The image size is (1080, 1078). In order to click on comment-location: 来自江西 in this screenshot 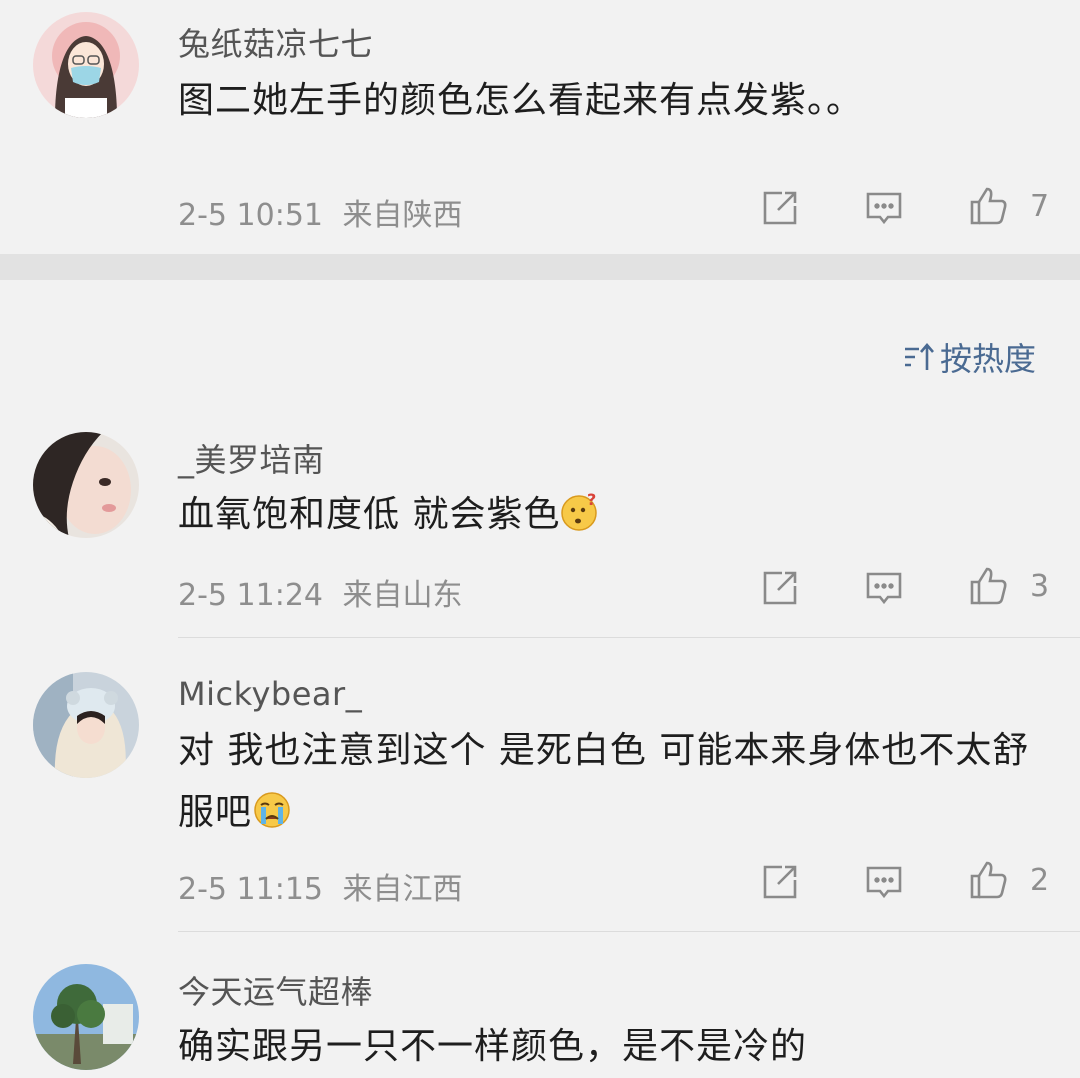, I will do `click(402, 889)`.